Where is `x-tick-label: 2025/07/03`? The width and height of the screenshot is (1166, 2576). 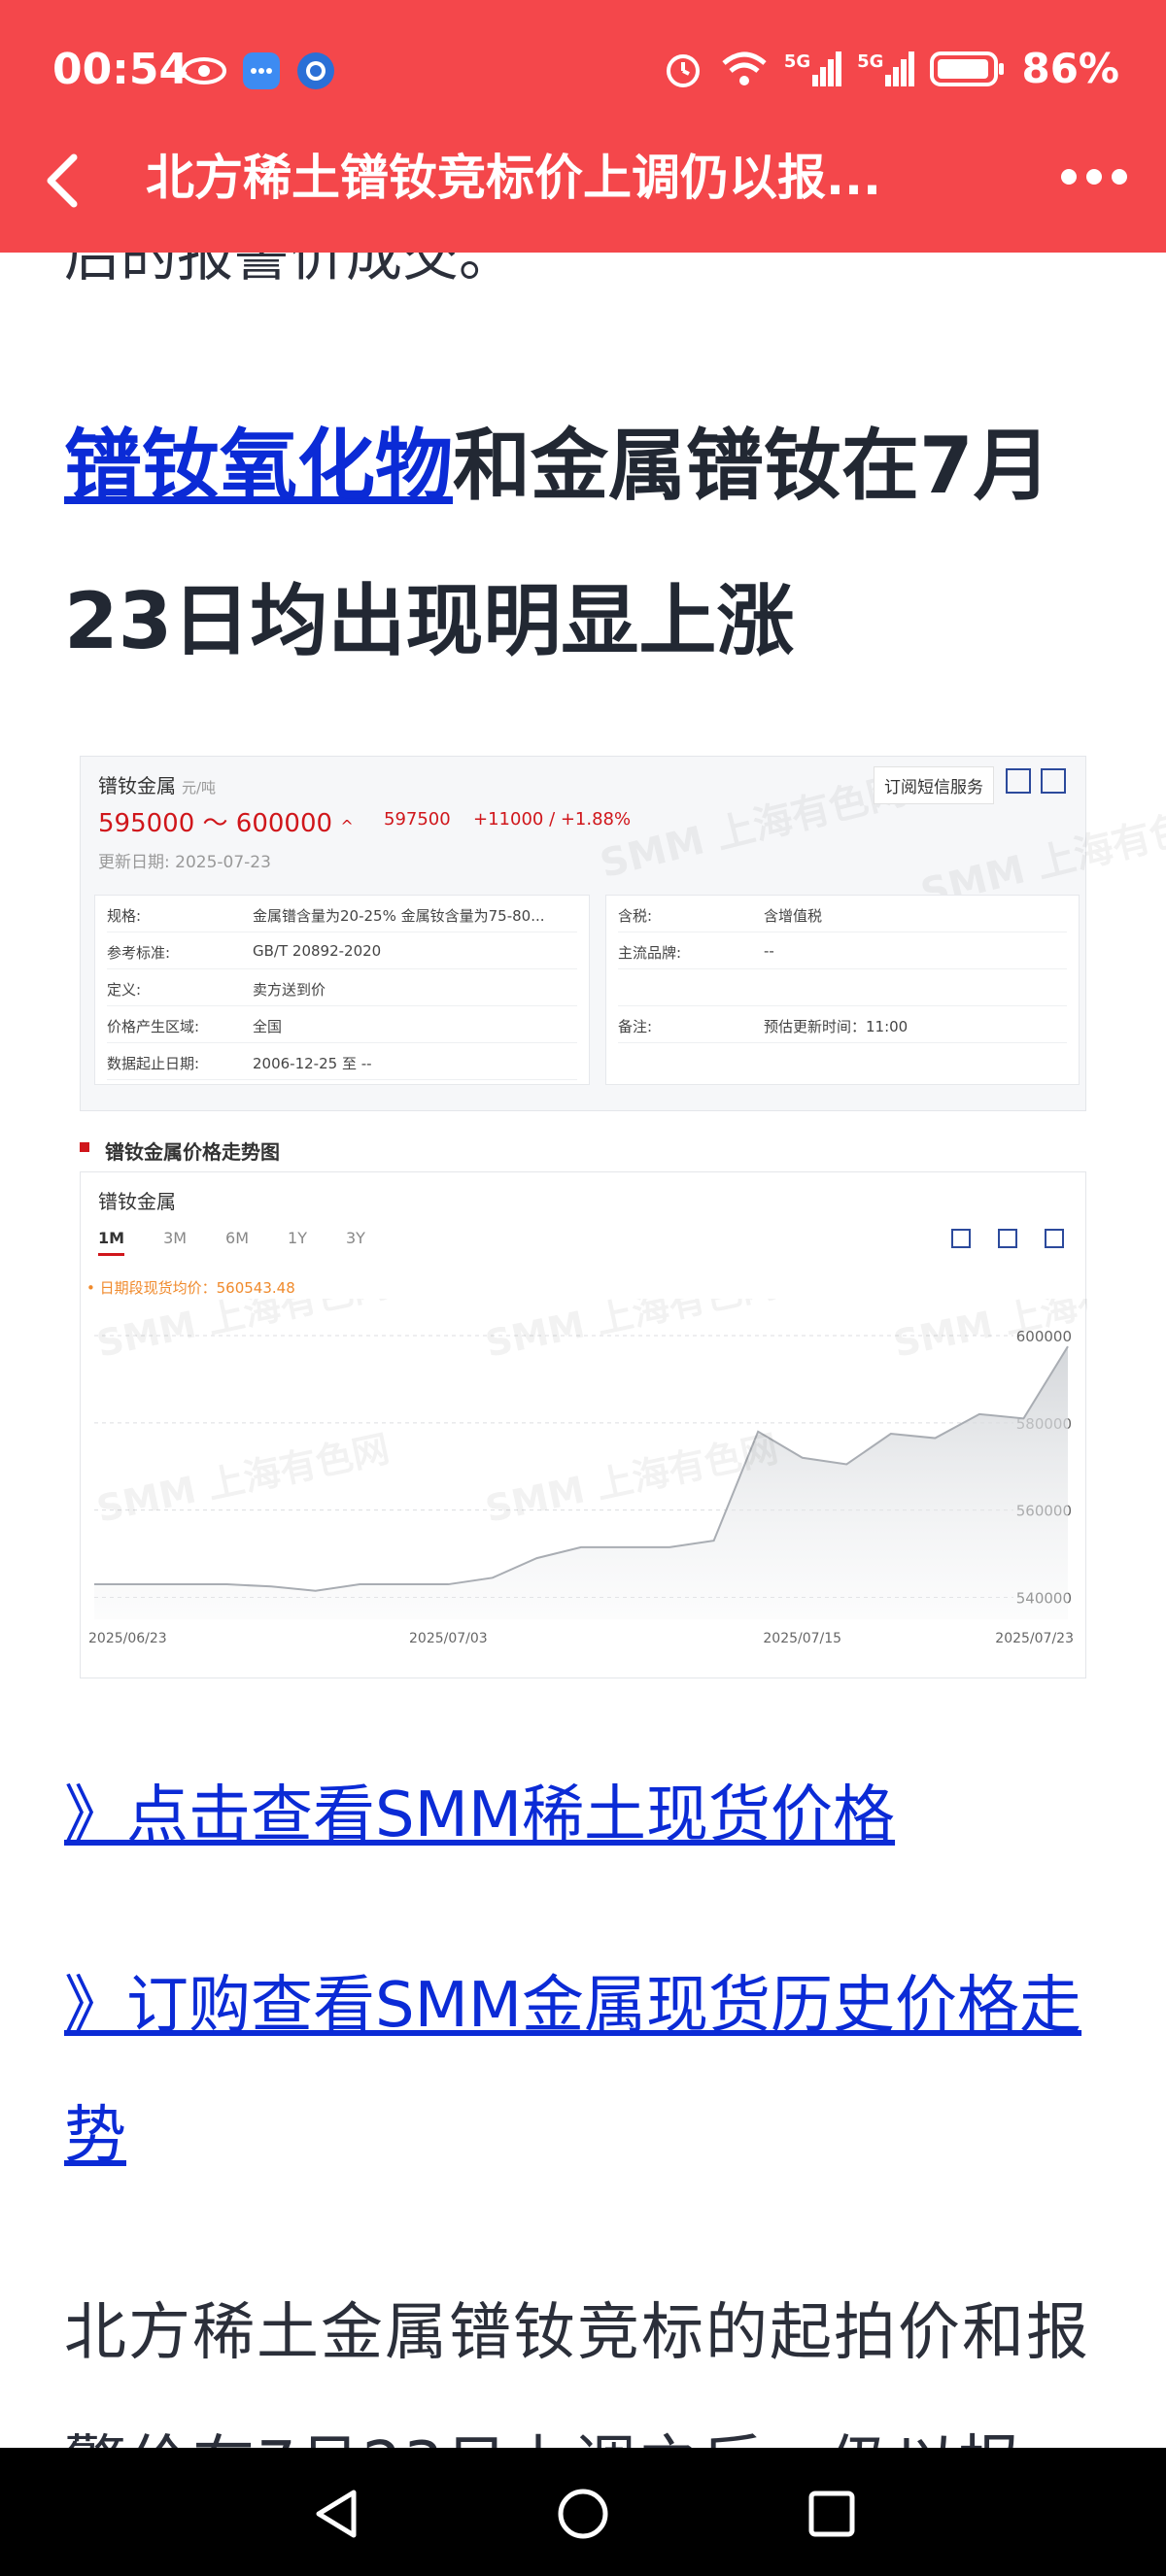 x-tick-label: 2025/07/03 is located at coordinates (448, 1638).